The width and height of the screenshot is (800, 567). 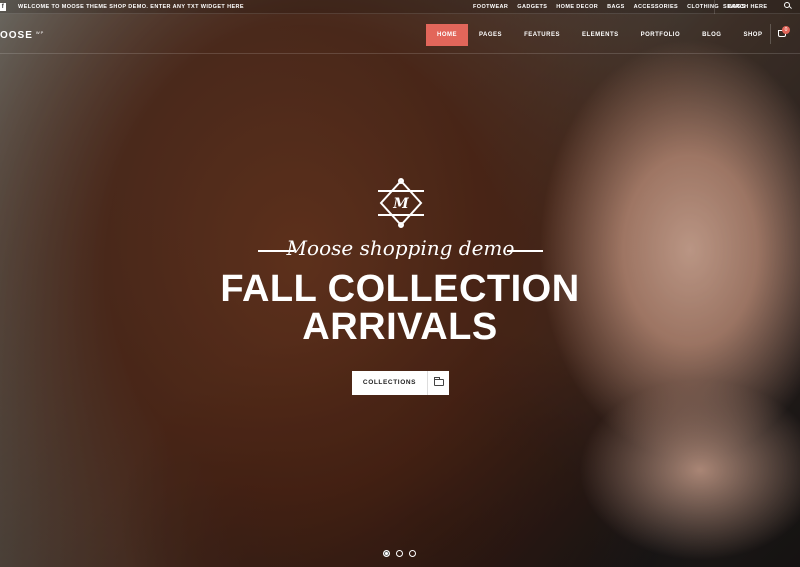 I want to click on logo-sup: WP, so click(x=40, y=32).